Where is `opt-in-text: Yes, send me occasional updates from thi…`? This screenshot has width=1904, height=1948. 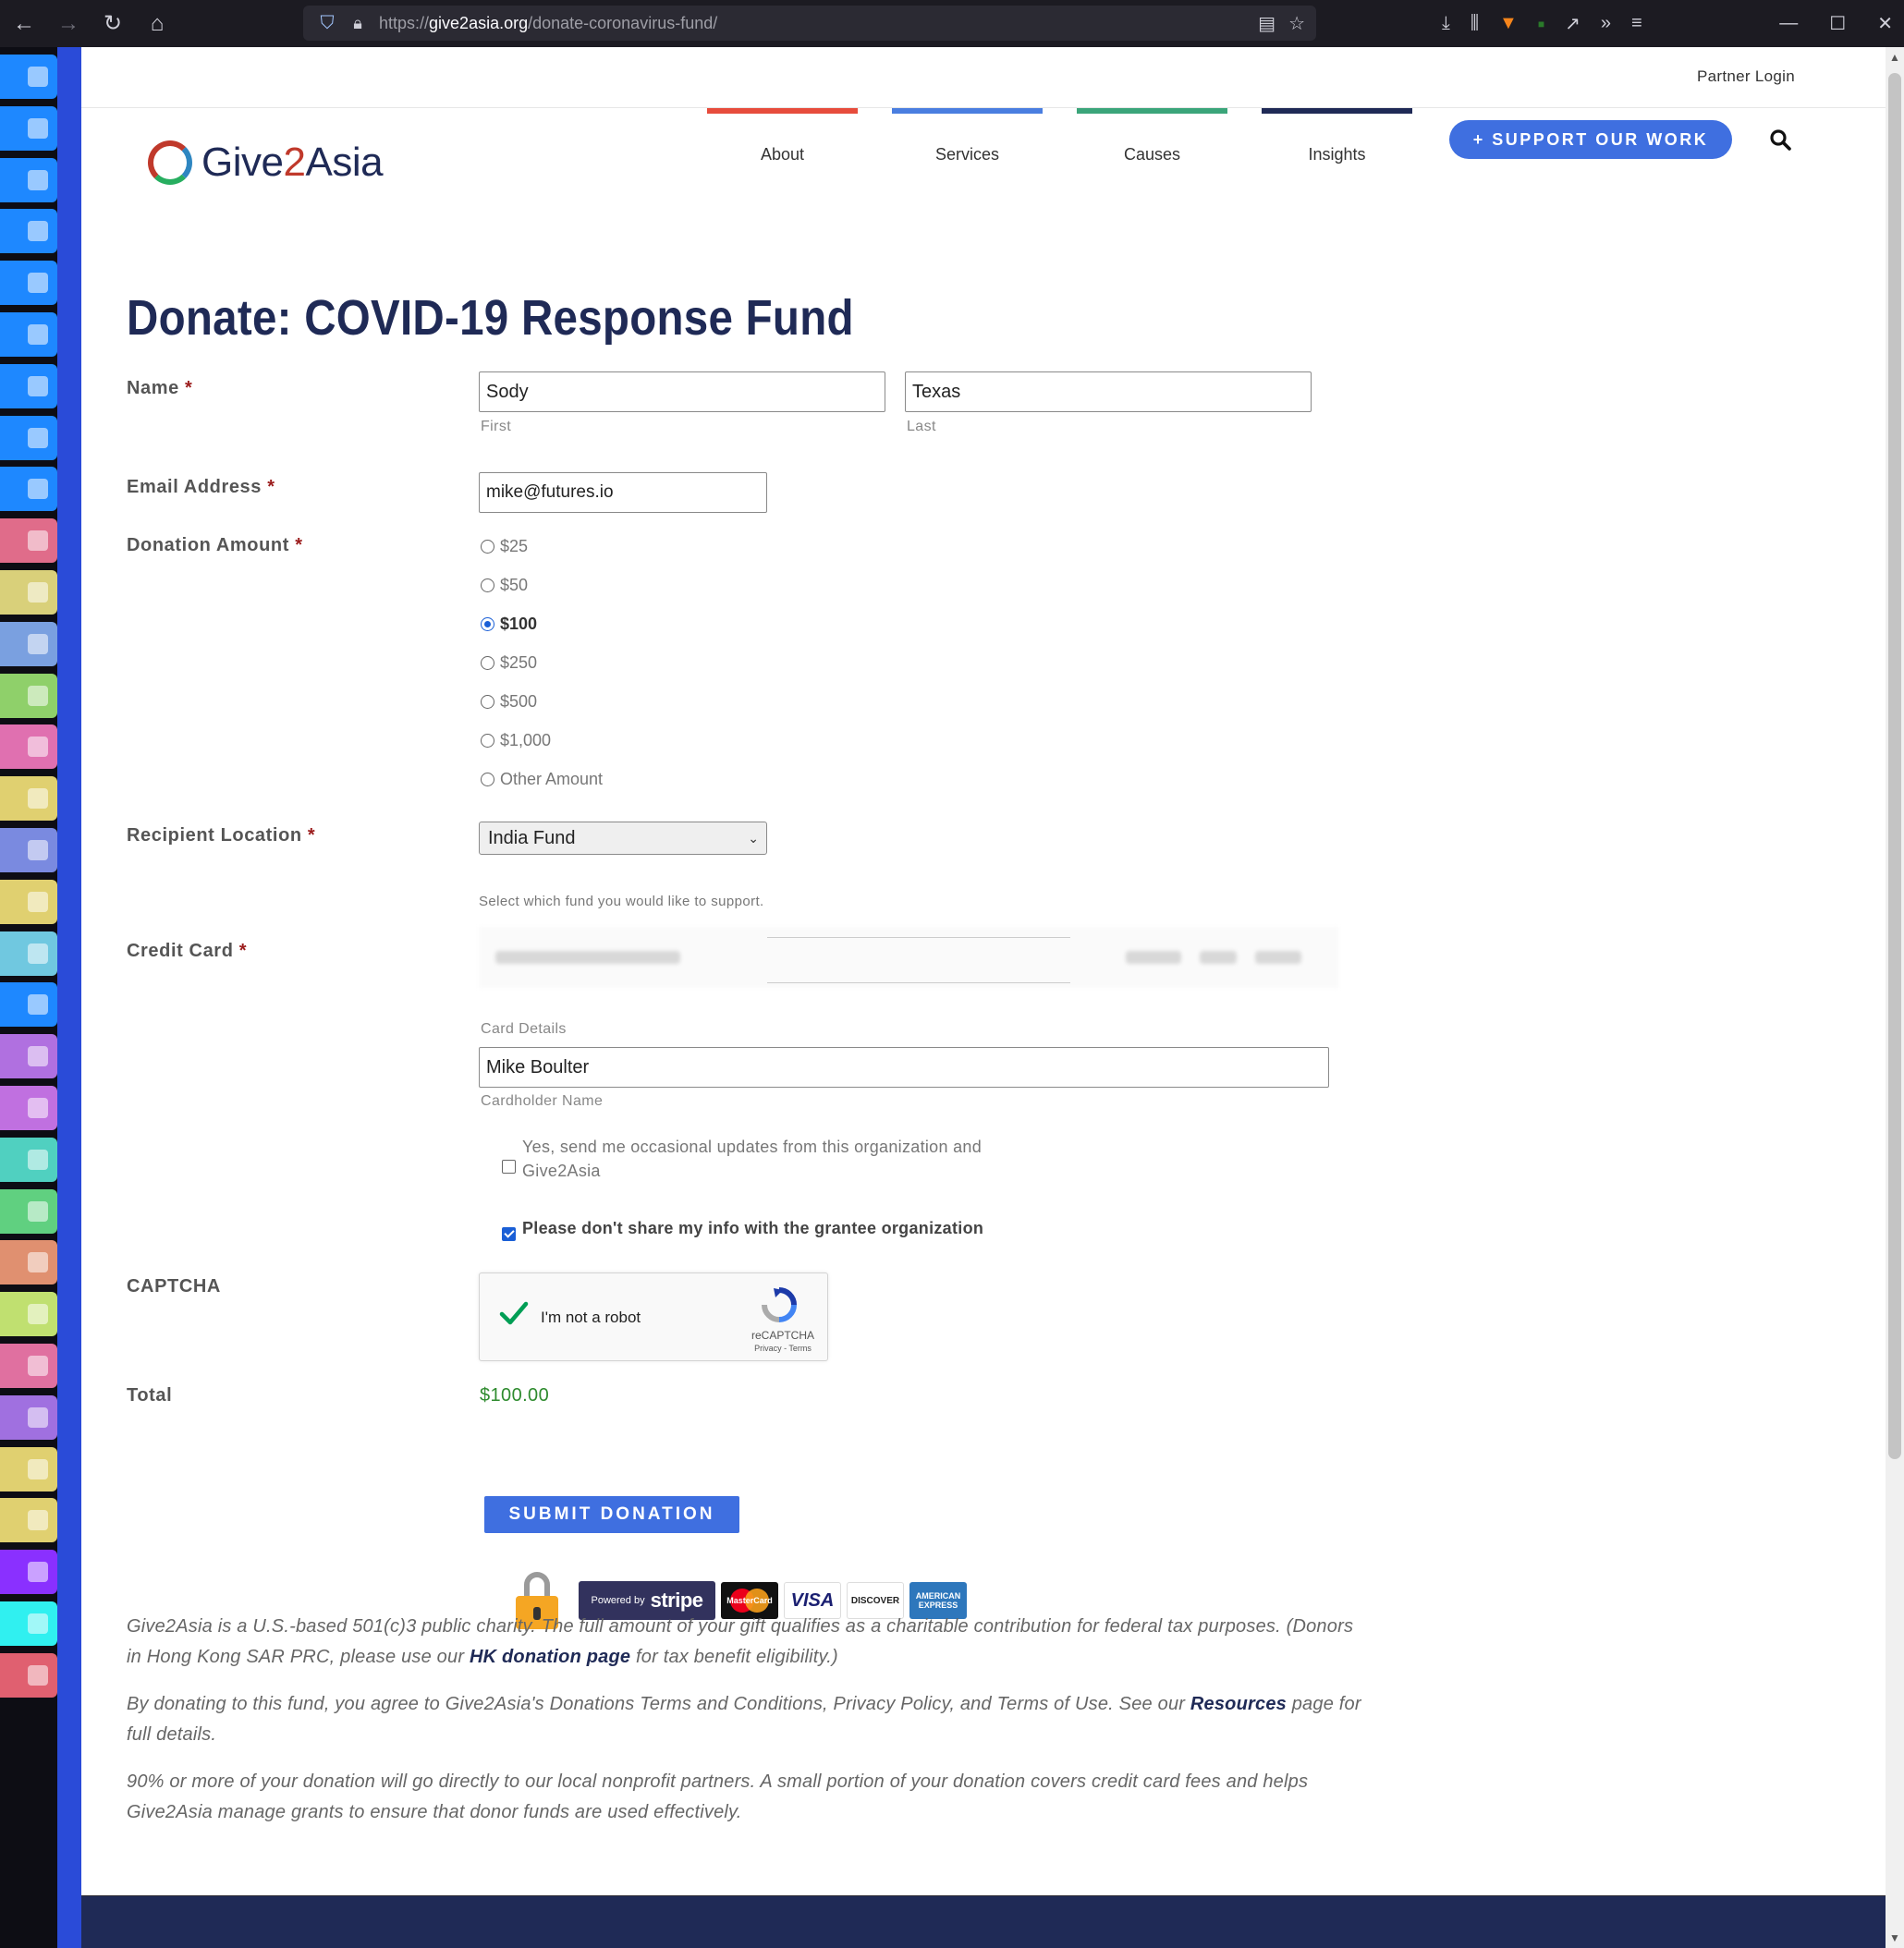 opt-in-text: Yes, send me occasional updates from thi… is located at coordinates (752, 1159).